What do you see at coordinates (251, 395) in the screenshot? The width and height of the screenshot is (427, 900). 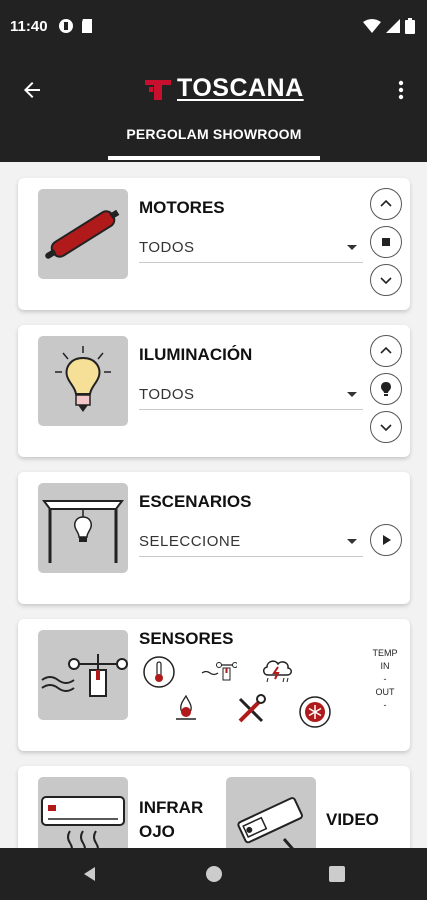 I see `iluminacion-dropdown: TODOS` at bounding box center [251, 395].